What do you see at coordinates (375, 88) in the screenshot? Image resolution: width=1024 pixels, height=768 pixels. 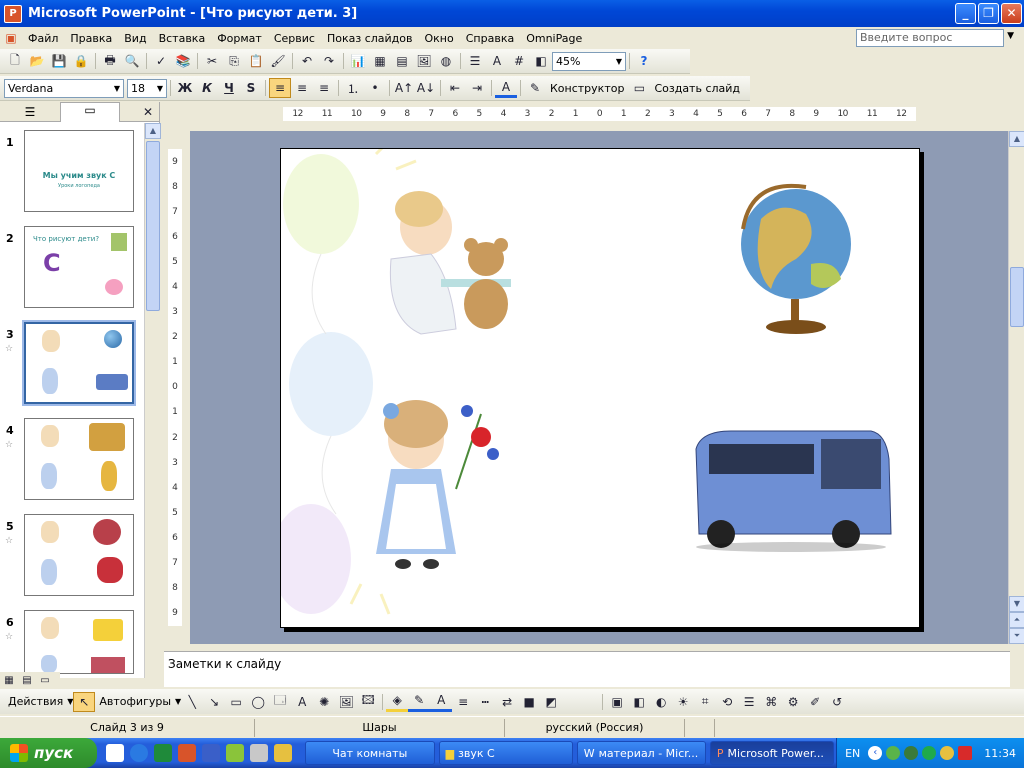 I see `bullets-icon: •` at bounding box center [375, 88].